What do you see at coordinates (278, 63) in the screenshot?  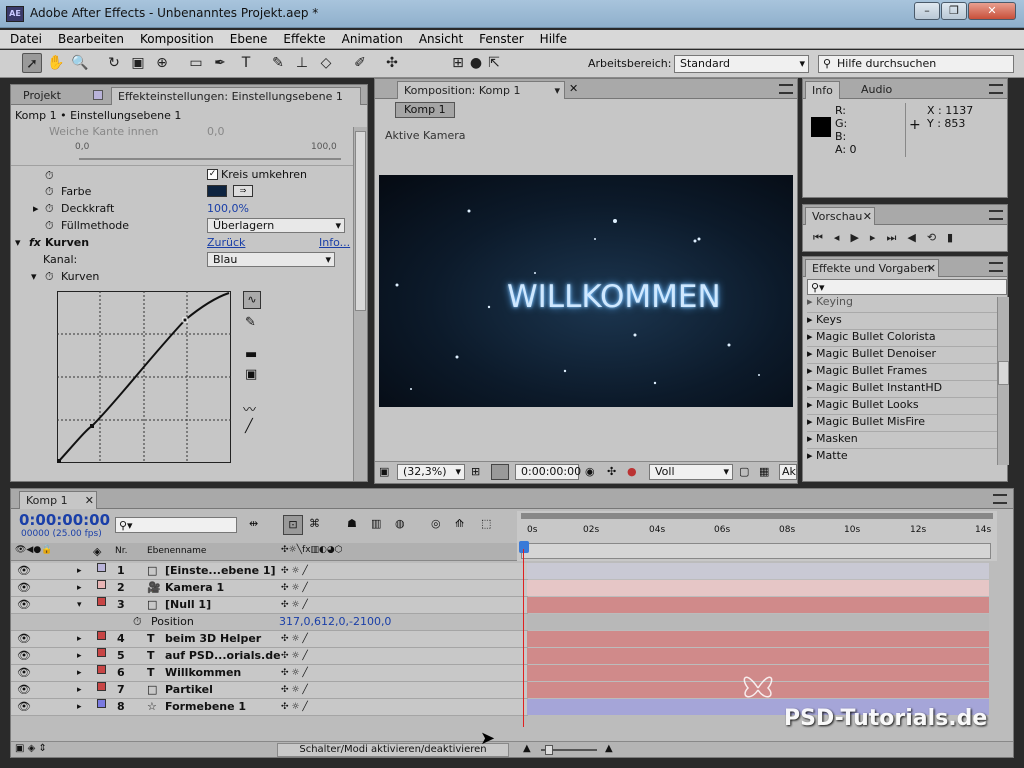 I see `brush-tool-icon: ✎` at bounding box center [278, 63].